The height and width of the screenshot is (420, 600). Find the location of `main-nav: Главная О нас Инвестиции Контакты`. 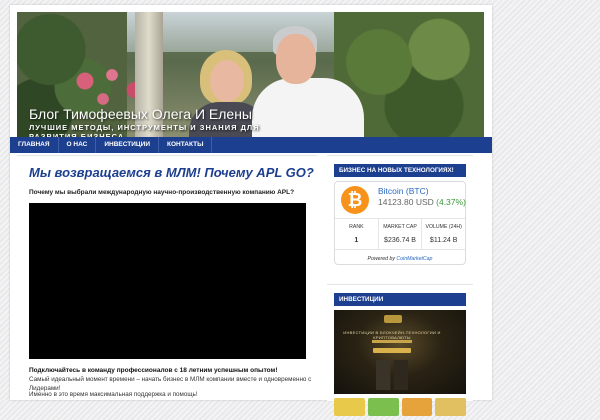

main-nav: Главная О нас Инвестиции Контакты is located at coordinates (251, 145).